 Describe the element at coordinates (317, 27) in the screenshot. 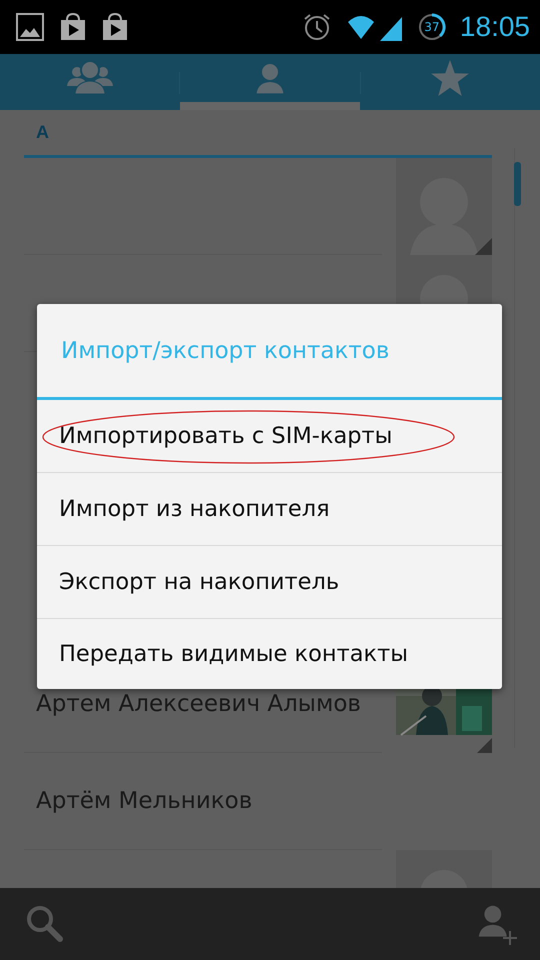

I see `alarm-icon` at that location.